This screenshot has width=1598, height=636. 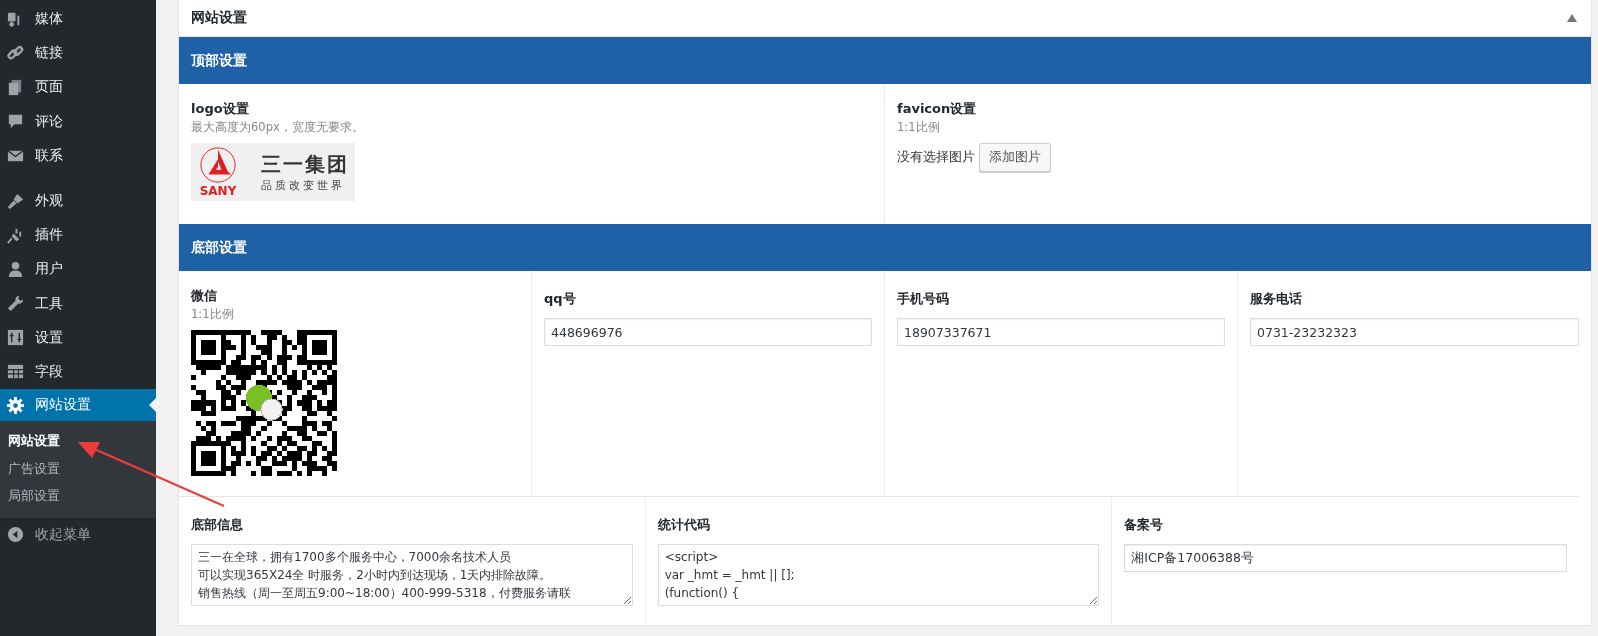 I want to click on collapse-icon, so click(x=15, y=535).